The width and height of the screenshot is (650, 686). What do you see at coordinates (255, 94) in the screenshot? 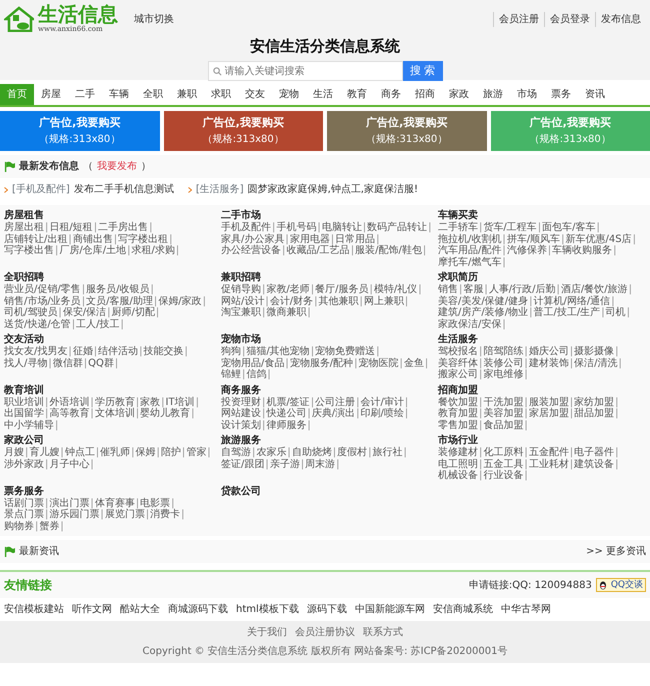
I see `nav-tab: 交友` at bounding box center [255, 94].